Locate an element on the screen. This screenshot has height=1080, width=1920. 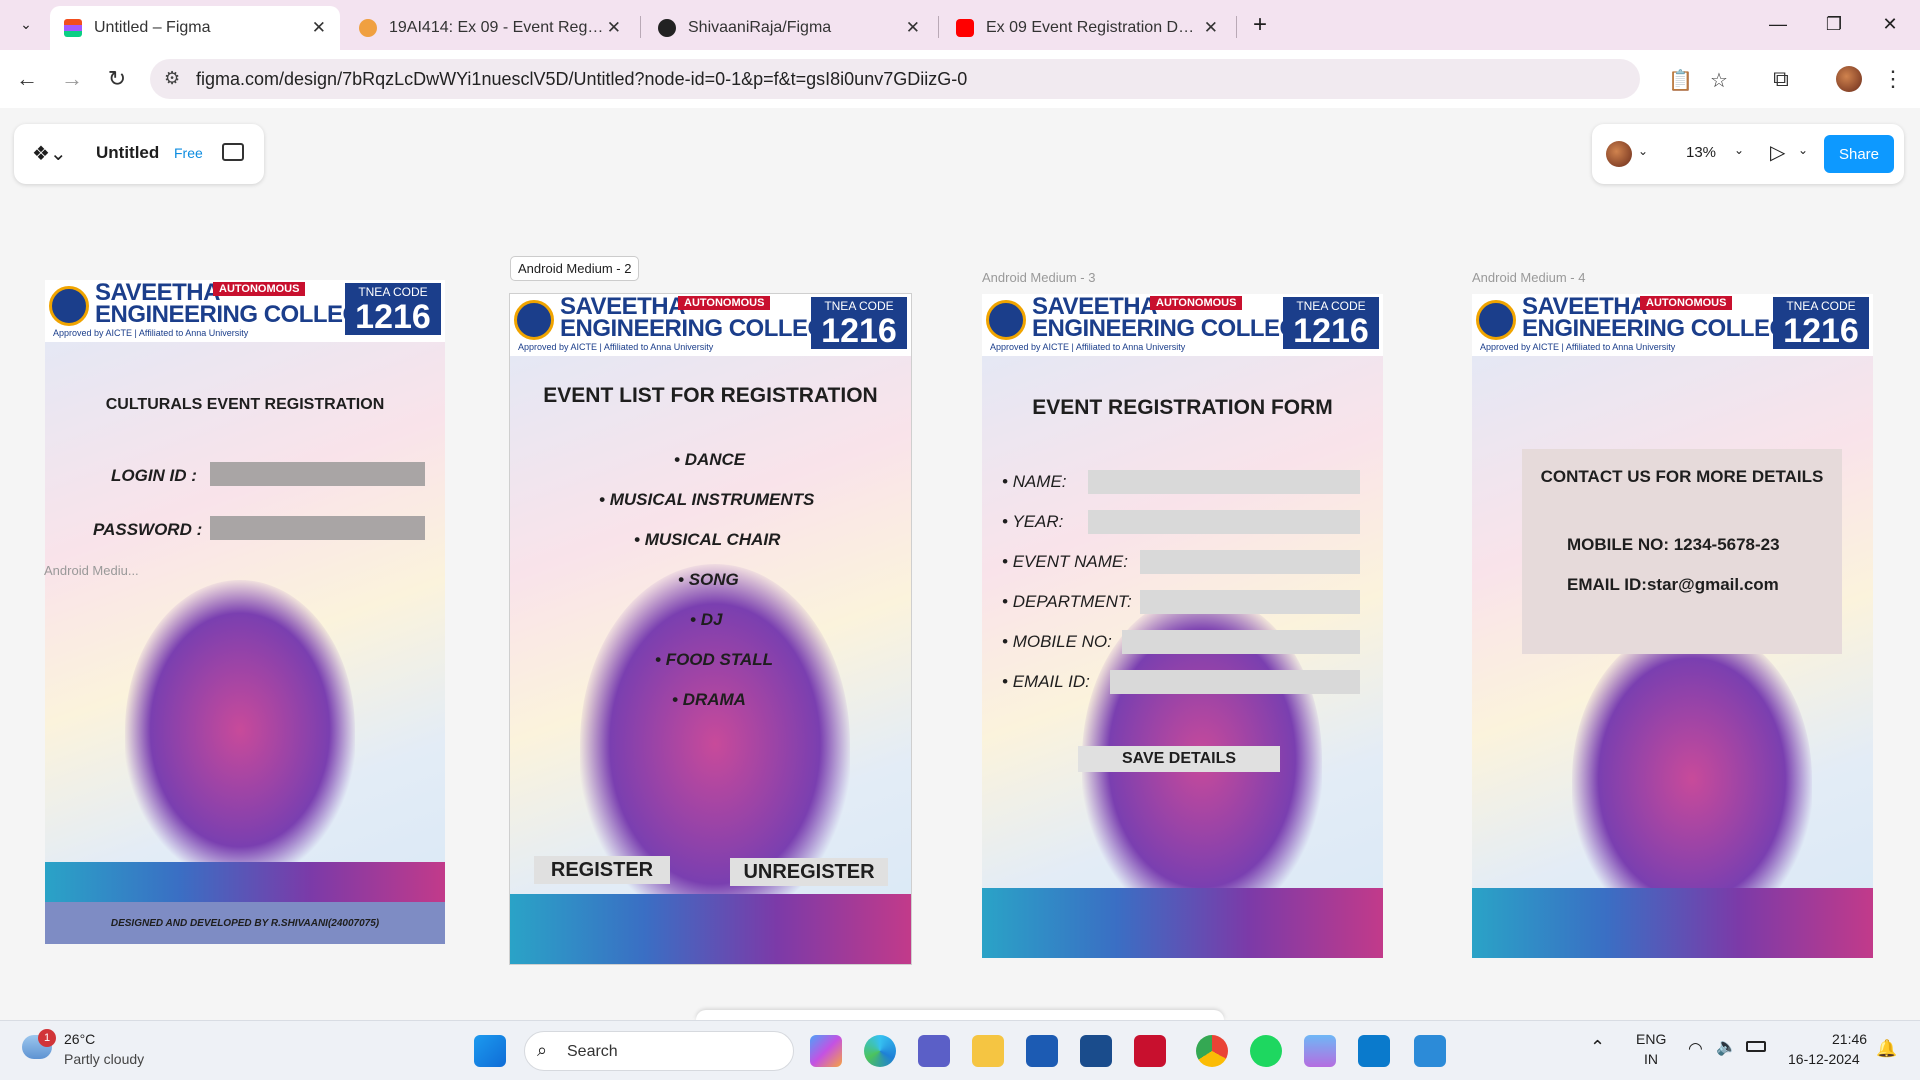
extensions-icon: ⧉ is located at coordinates (1781, 79).